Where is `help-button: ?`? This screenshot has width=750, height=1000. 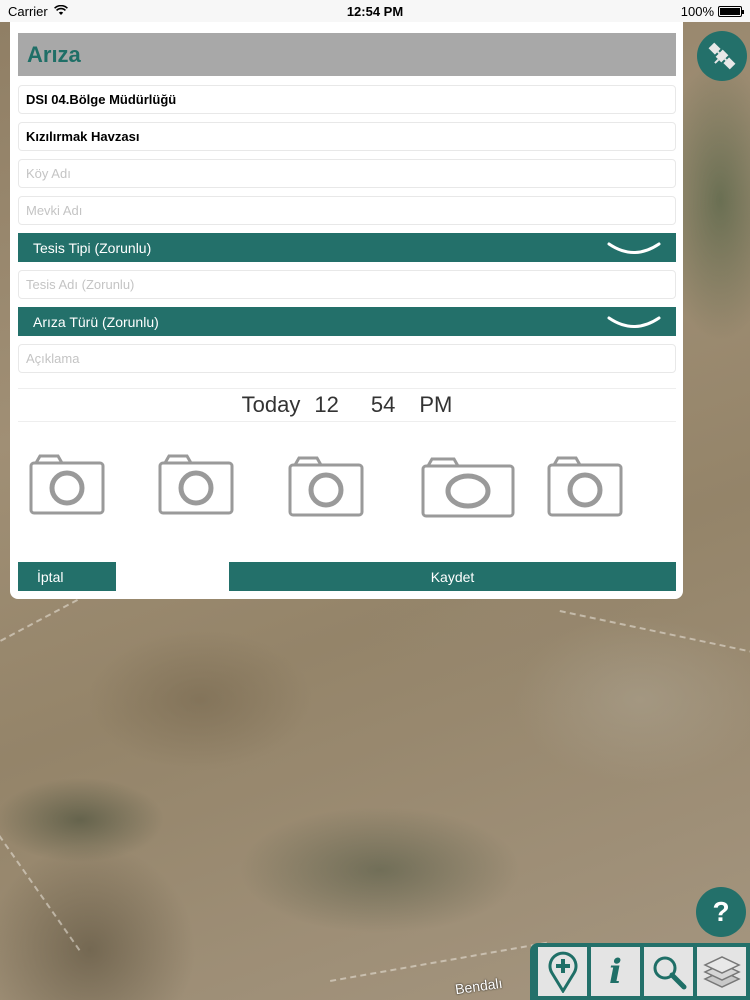 help-button: ? is located at coordinates (721, 912).